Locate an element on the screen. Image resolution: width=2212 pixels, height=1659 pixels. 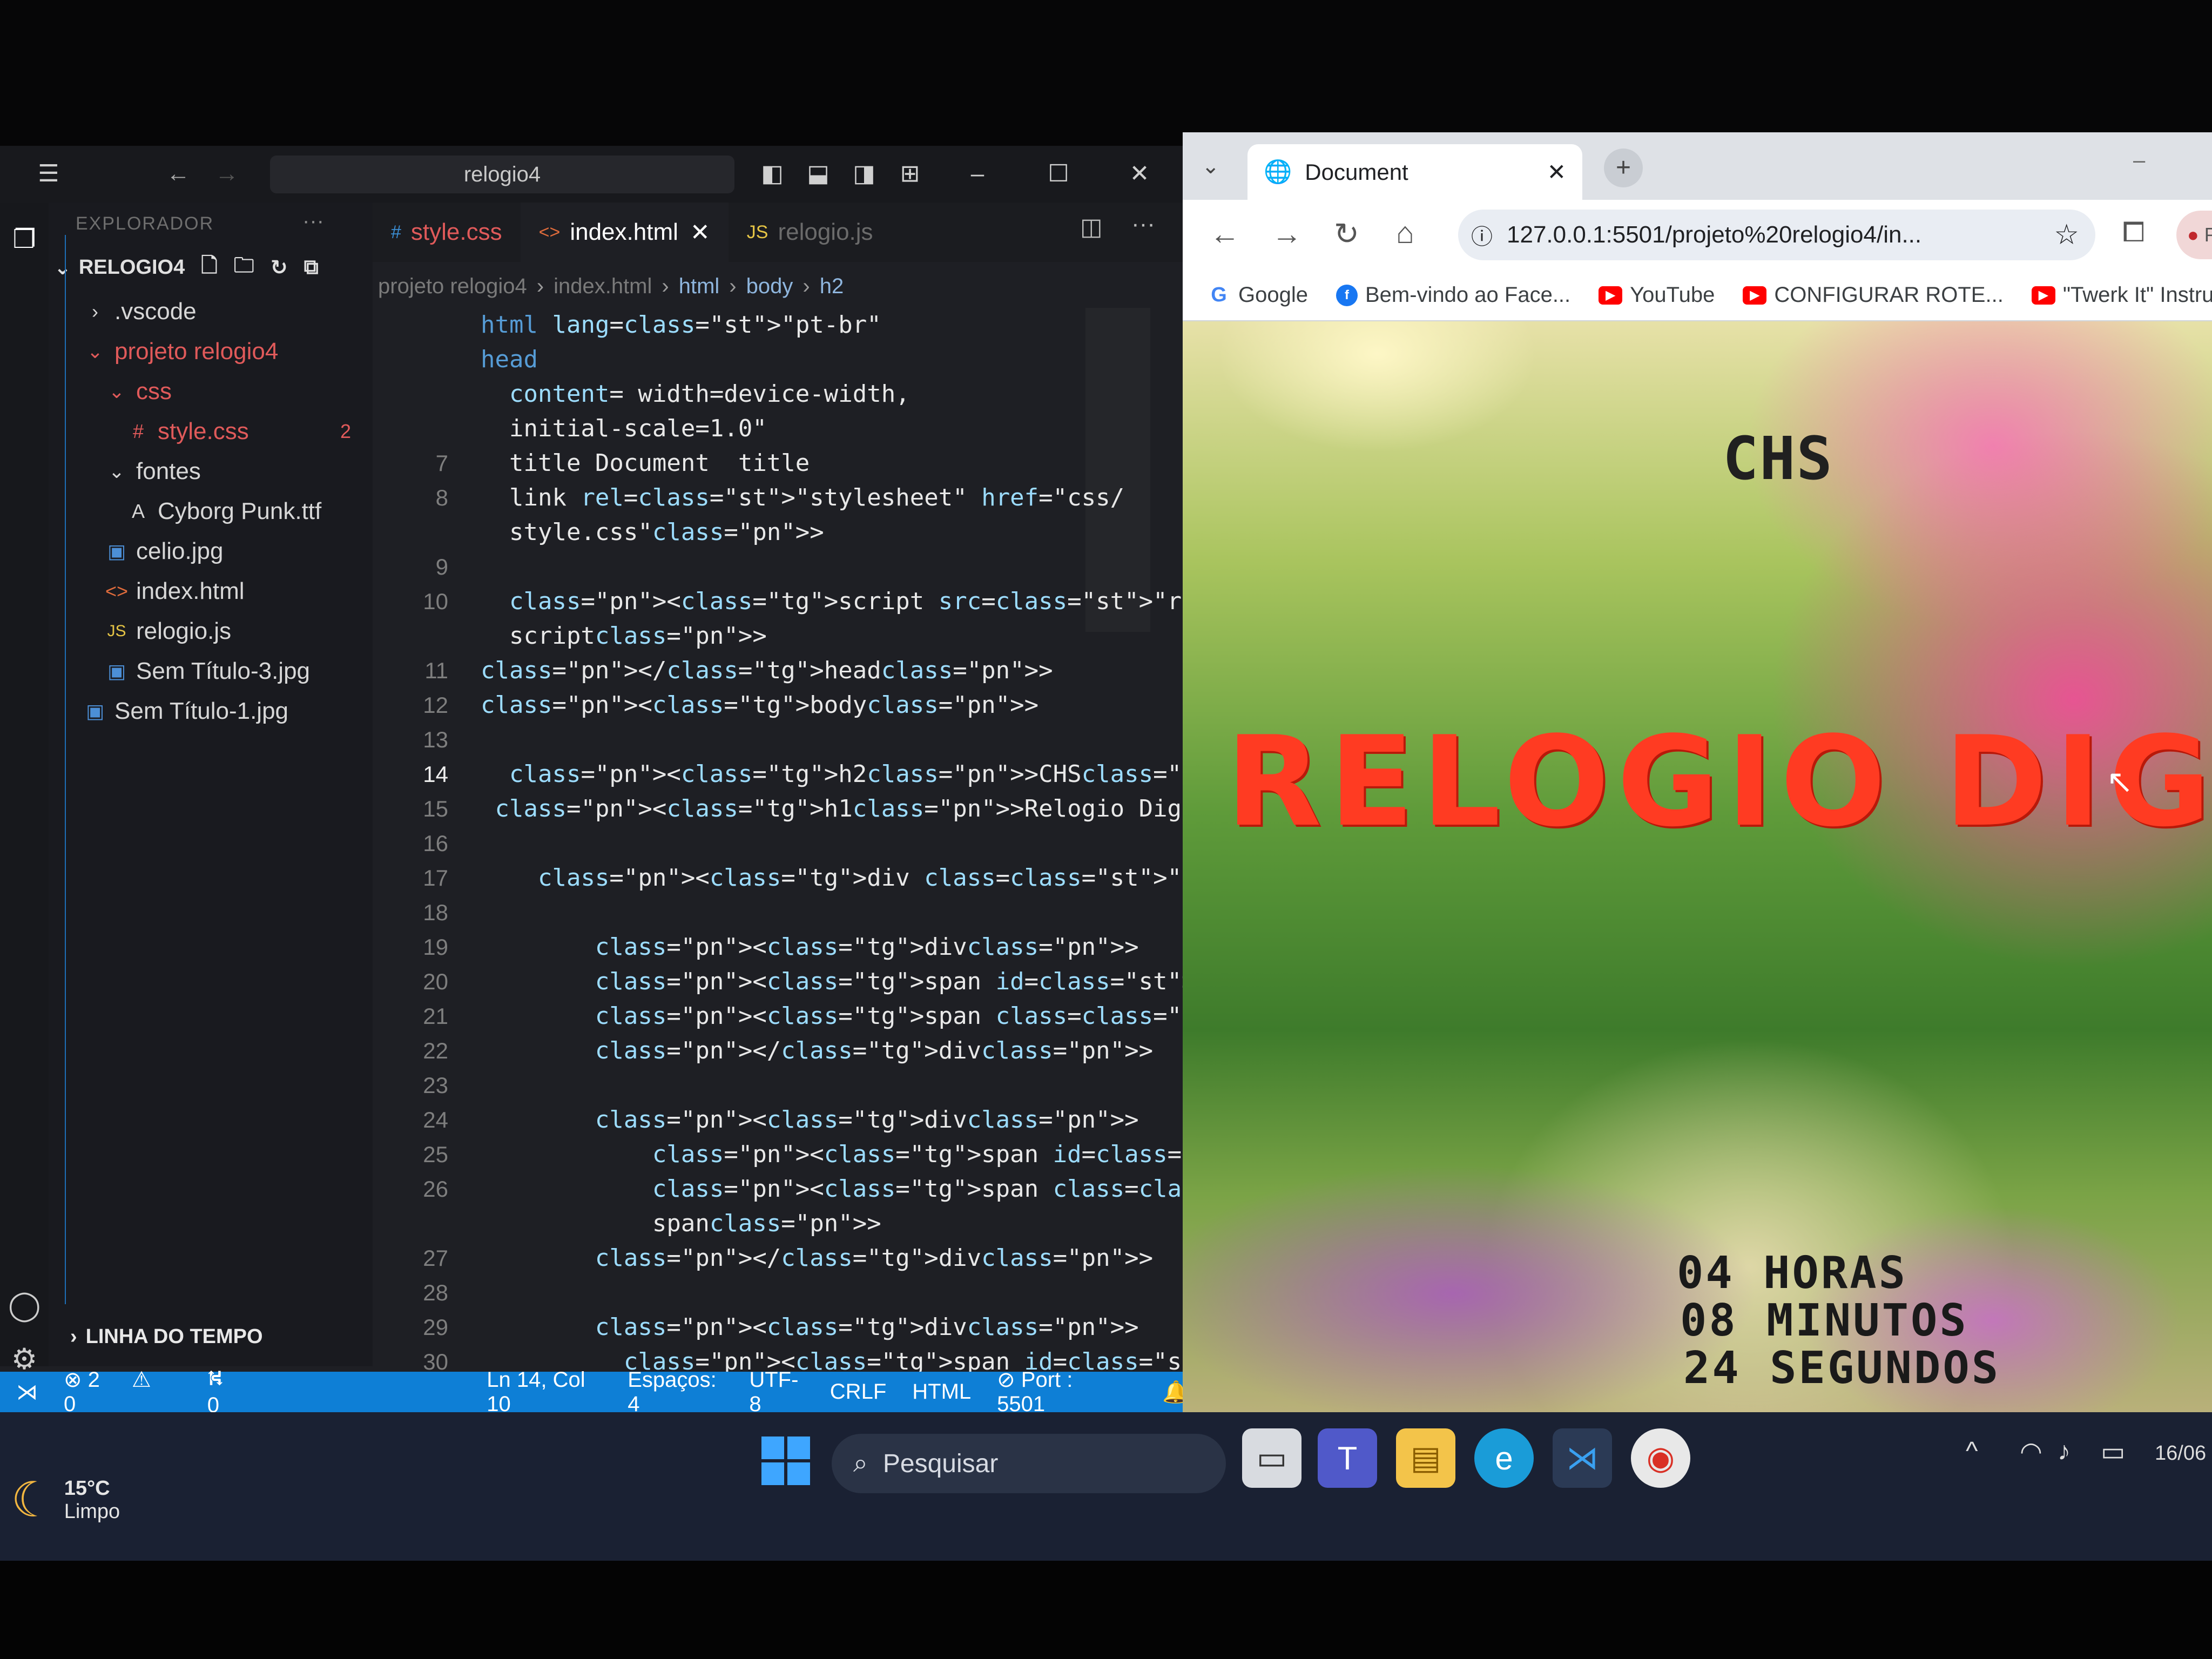
bookmark-item: G Google is located at coordinates (1257, 295).